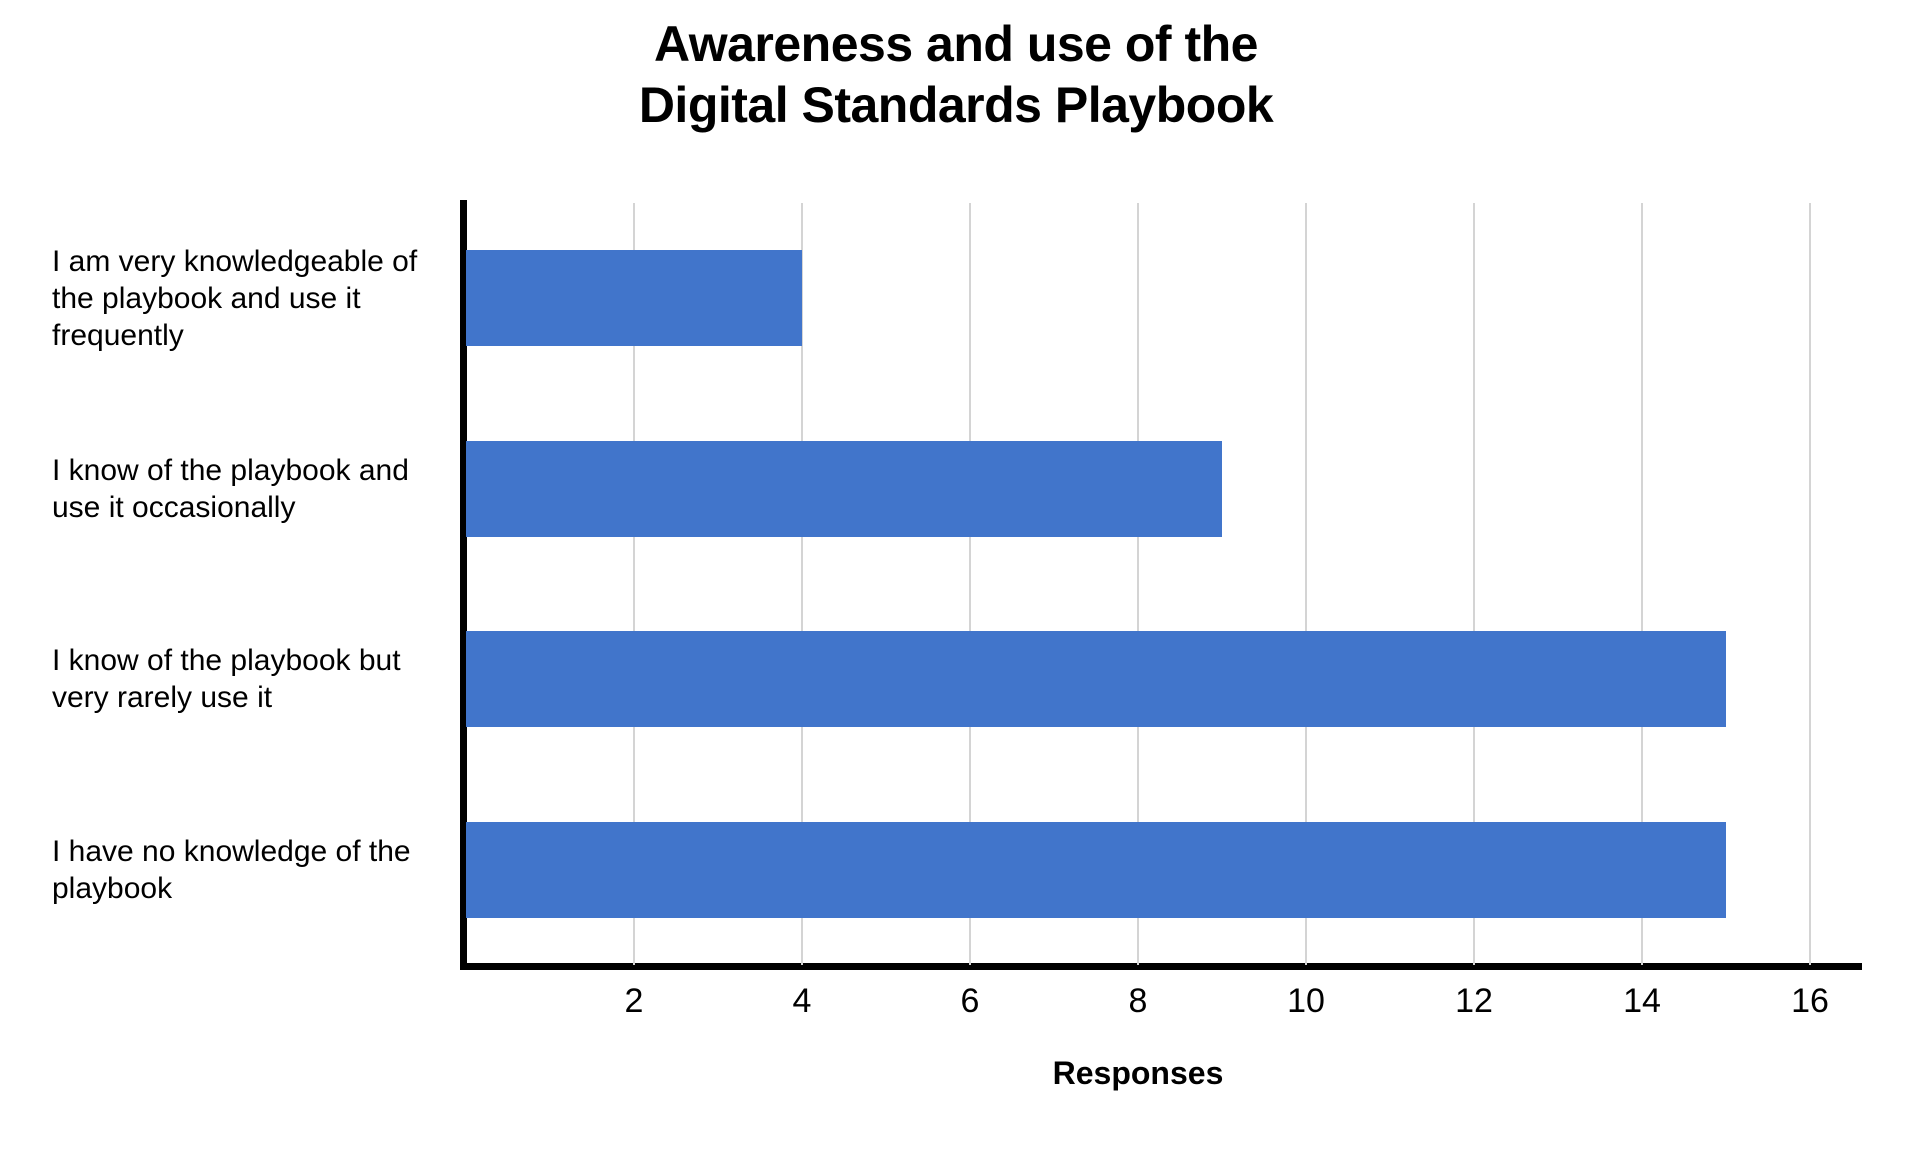 The image size is (1912, 1157). Describe the element at coordinates (634, 1001) in the screenshot. I see `x-tick-label: 2` at that location.